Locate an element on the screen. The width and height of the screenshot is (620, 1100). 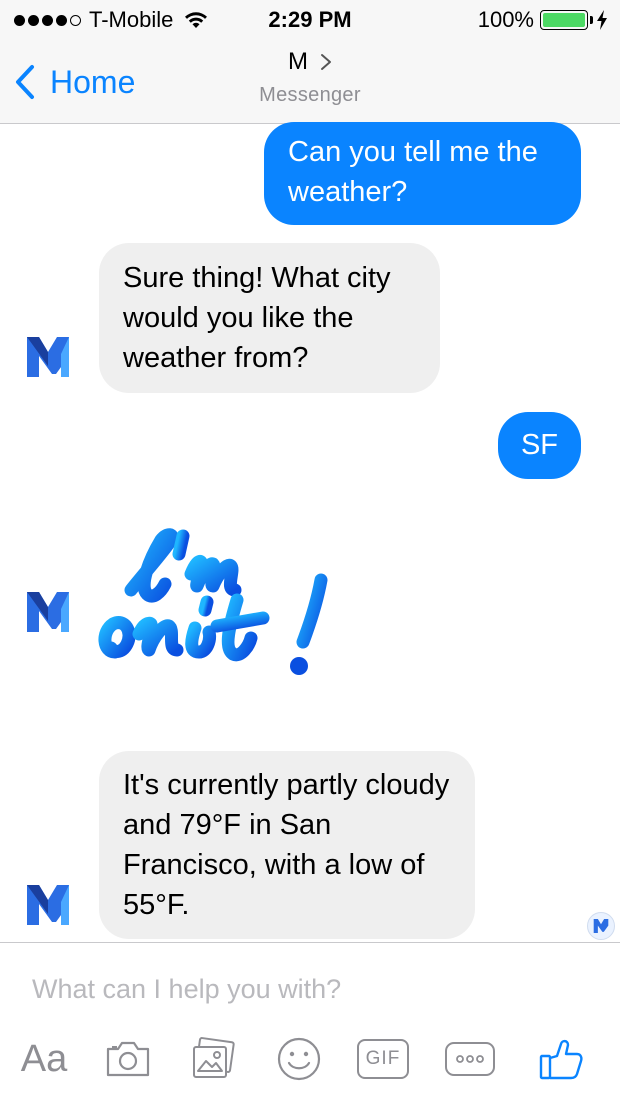
photo-button is located at coordinates (213, 1059).